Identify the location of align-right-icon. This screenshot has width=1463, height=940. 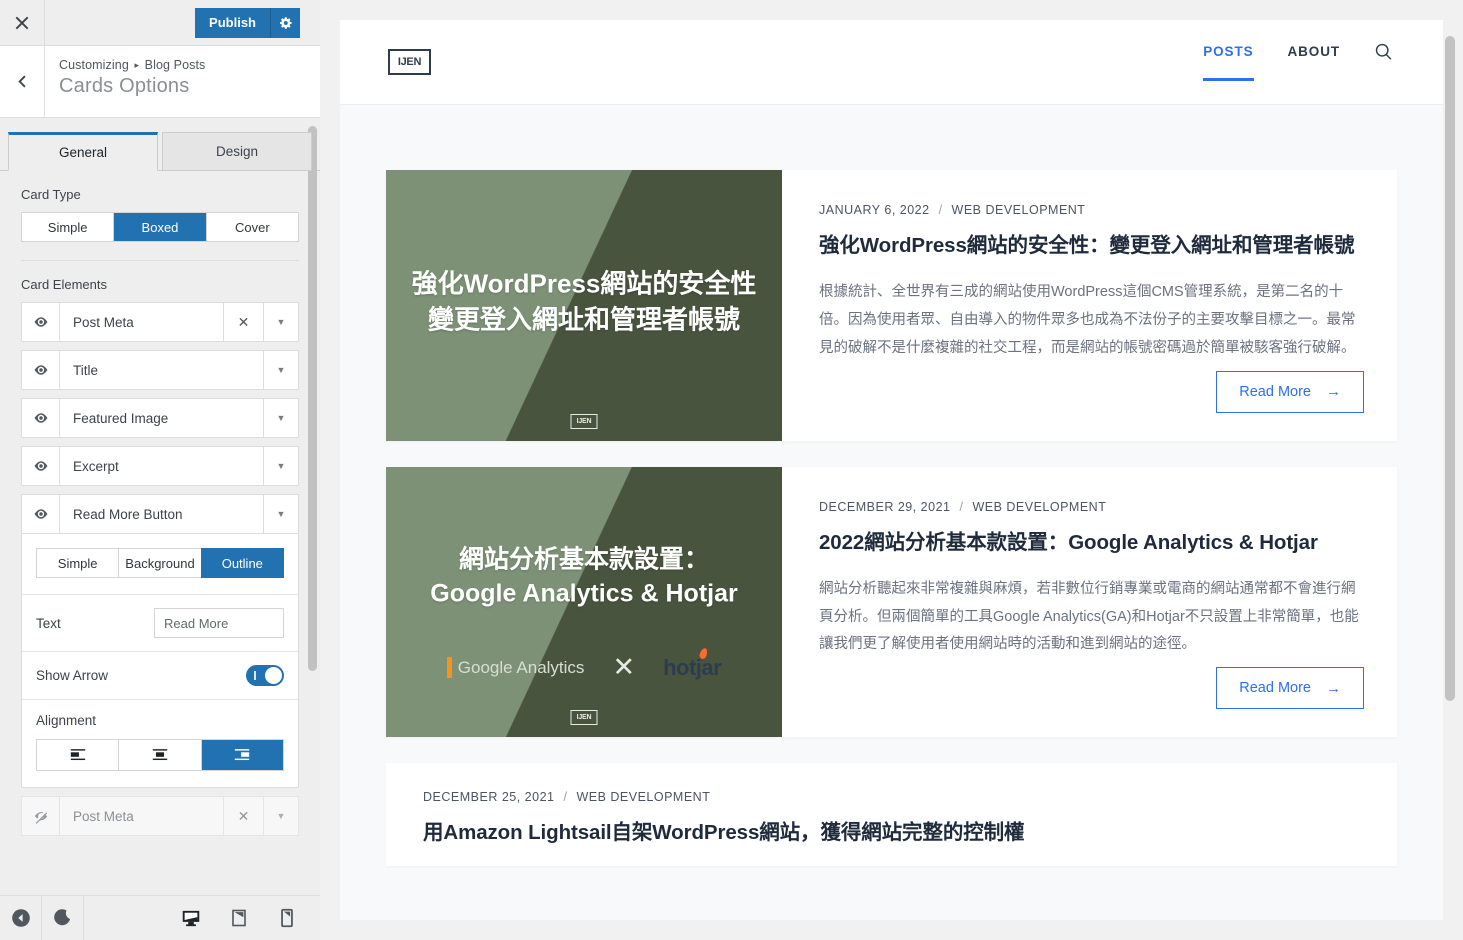
(242, 755).